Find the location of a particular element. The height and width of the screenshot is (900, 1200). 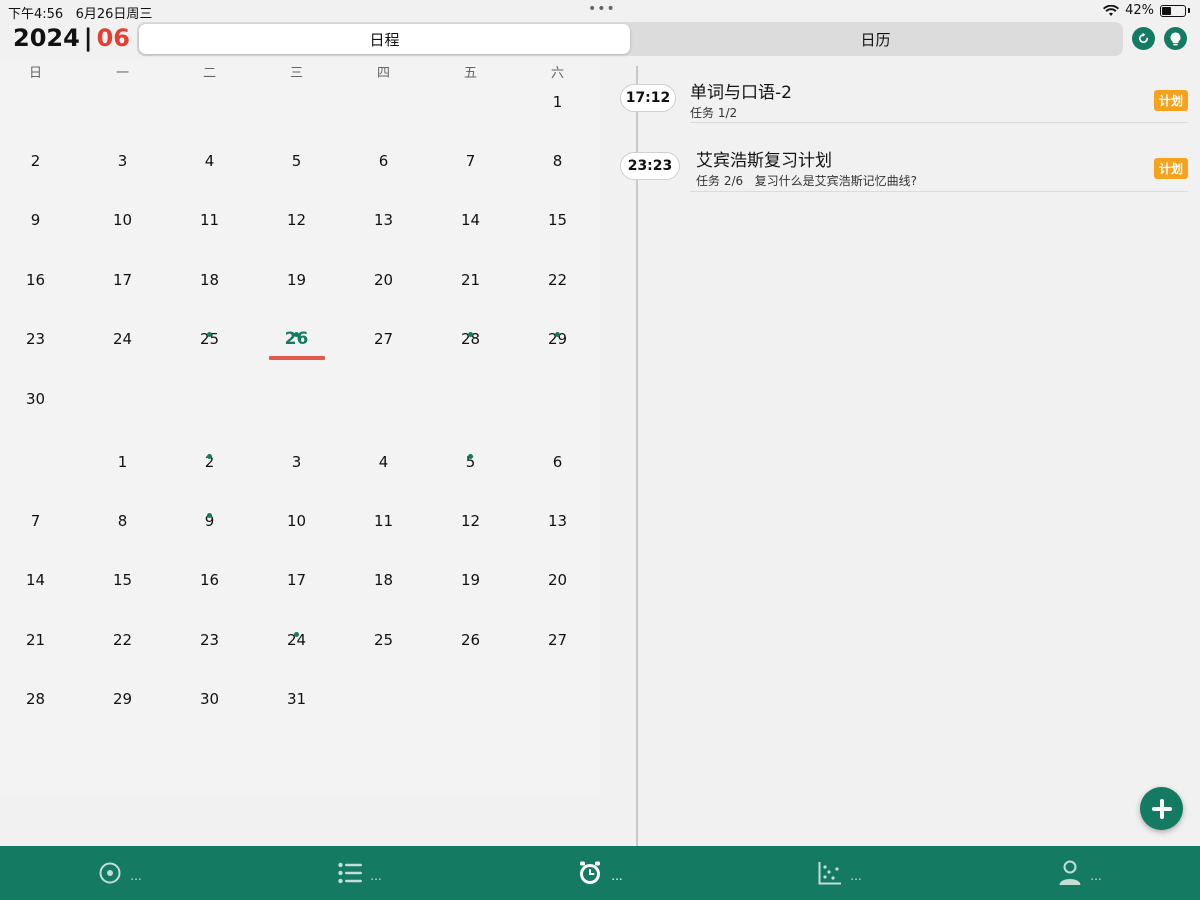

multitasking-dots-icon: ••• is located at coordinates (602, 9).